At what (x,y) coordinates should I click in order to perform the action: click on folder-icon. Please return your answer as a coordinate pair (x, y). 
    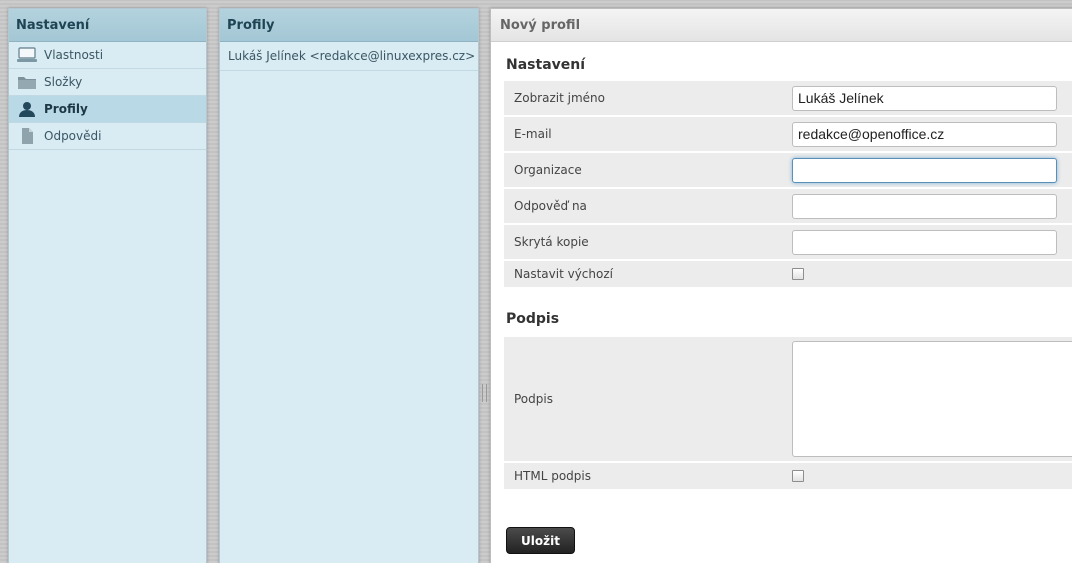
    Looking at the image, I should click on (27, 82).